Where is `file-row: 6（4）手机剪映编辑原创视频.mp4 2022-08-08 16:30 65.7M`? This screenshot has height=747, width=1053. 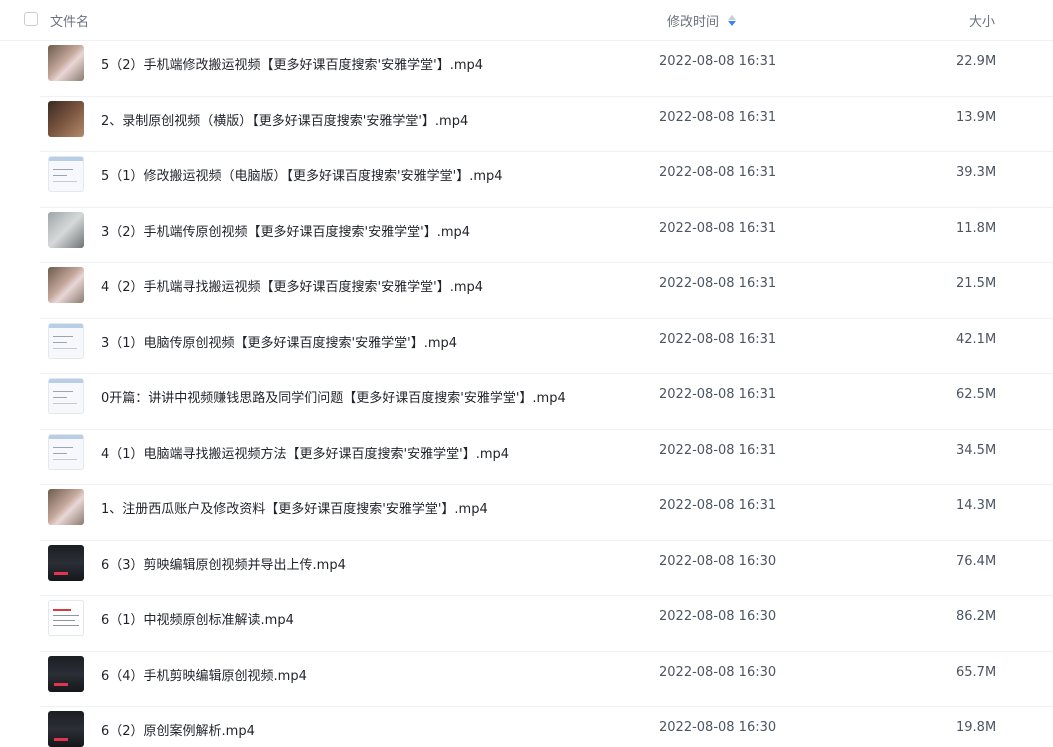 file-row: 6（4）手机剪映编辑原创视频.mp4 2022-08-08 16:30 65.7M is located at coordinates (546, 679).